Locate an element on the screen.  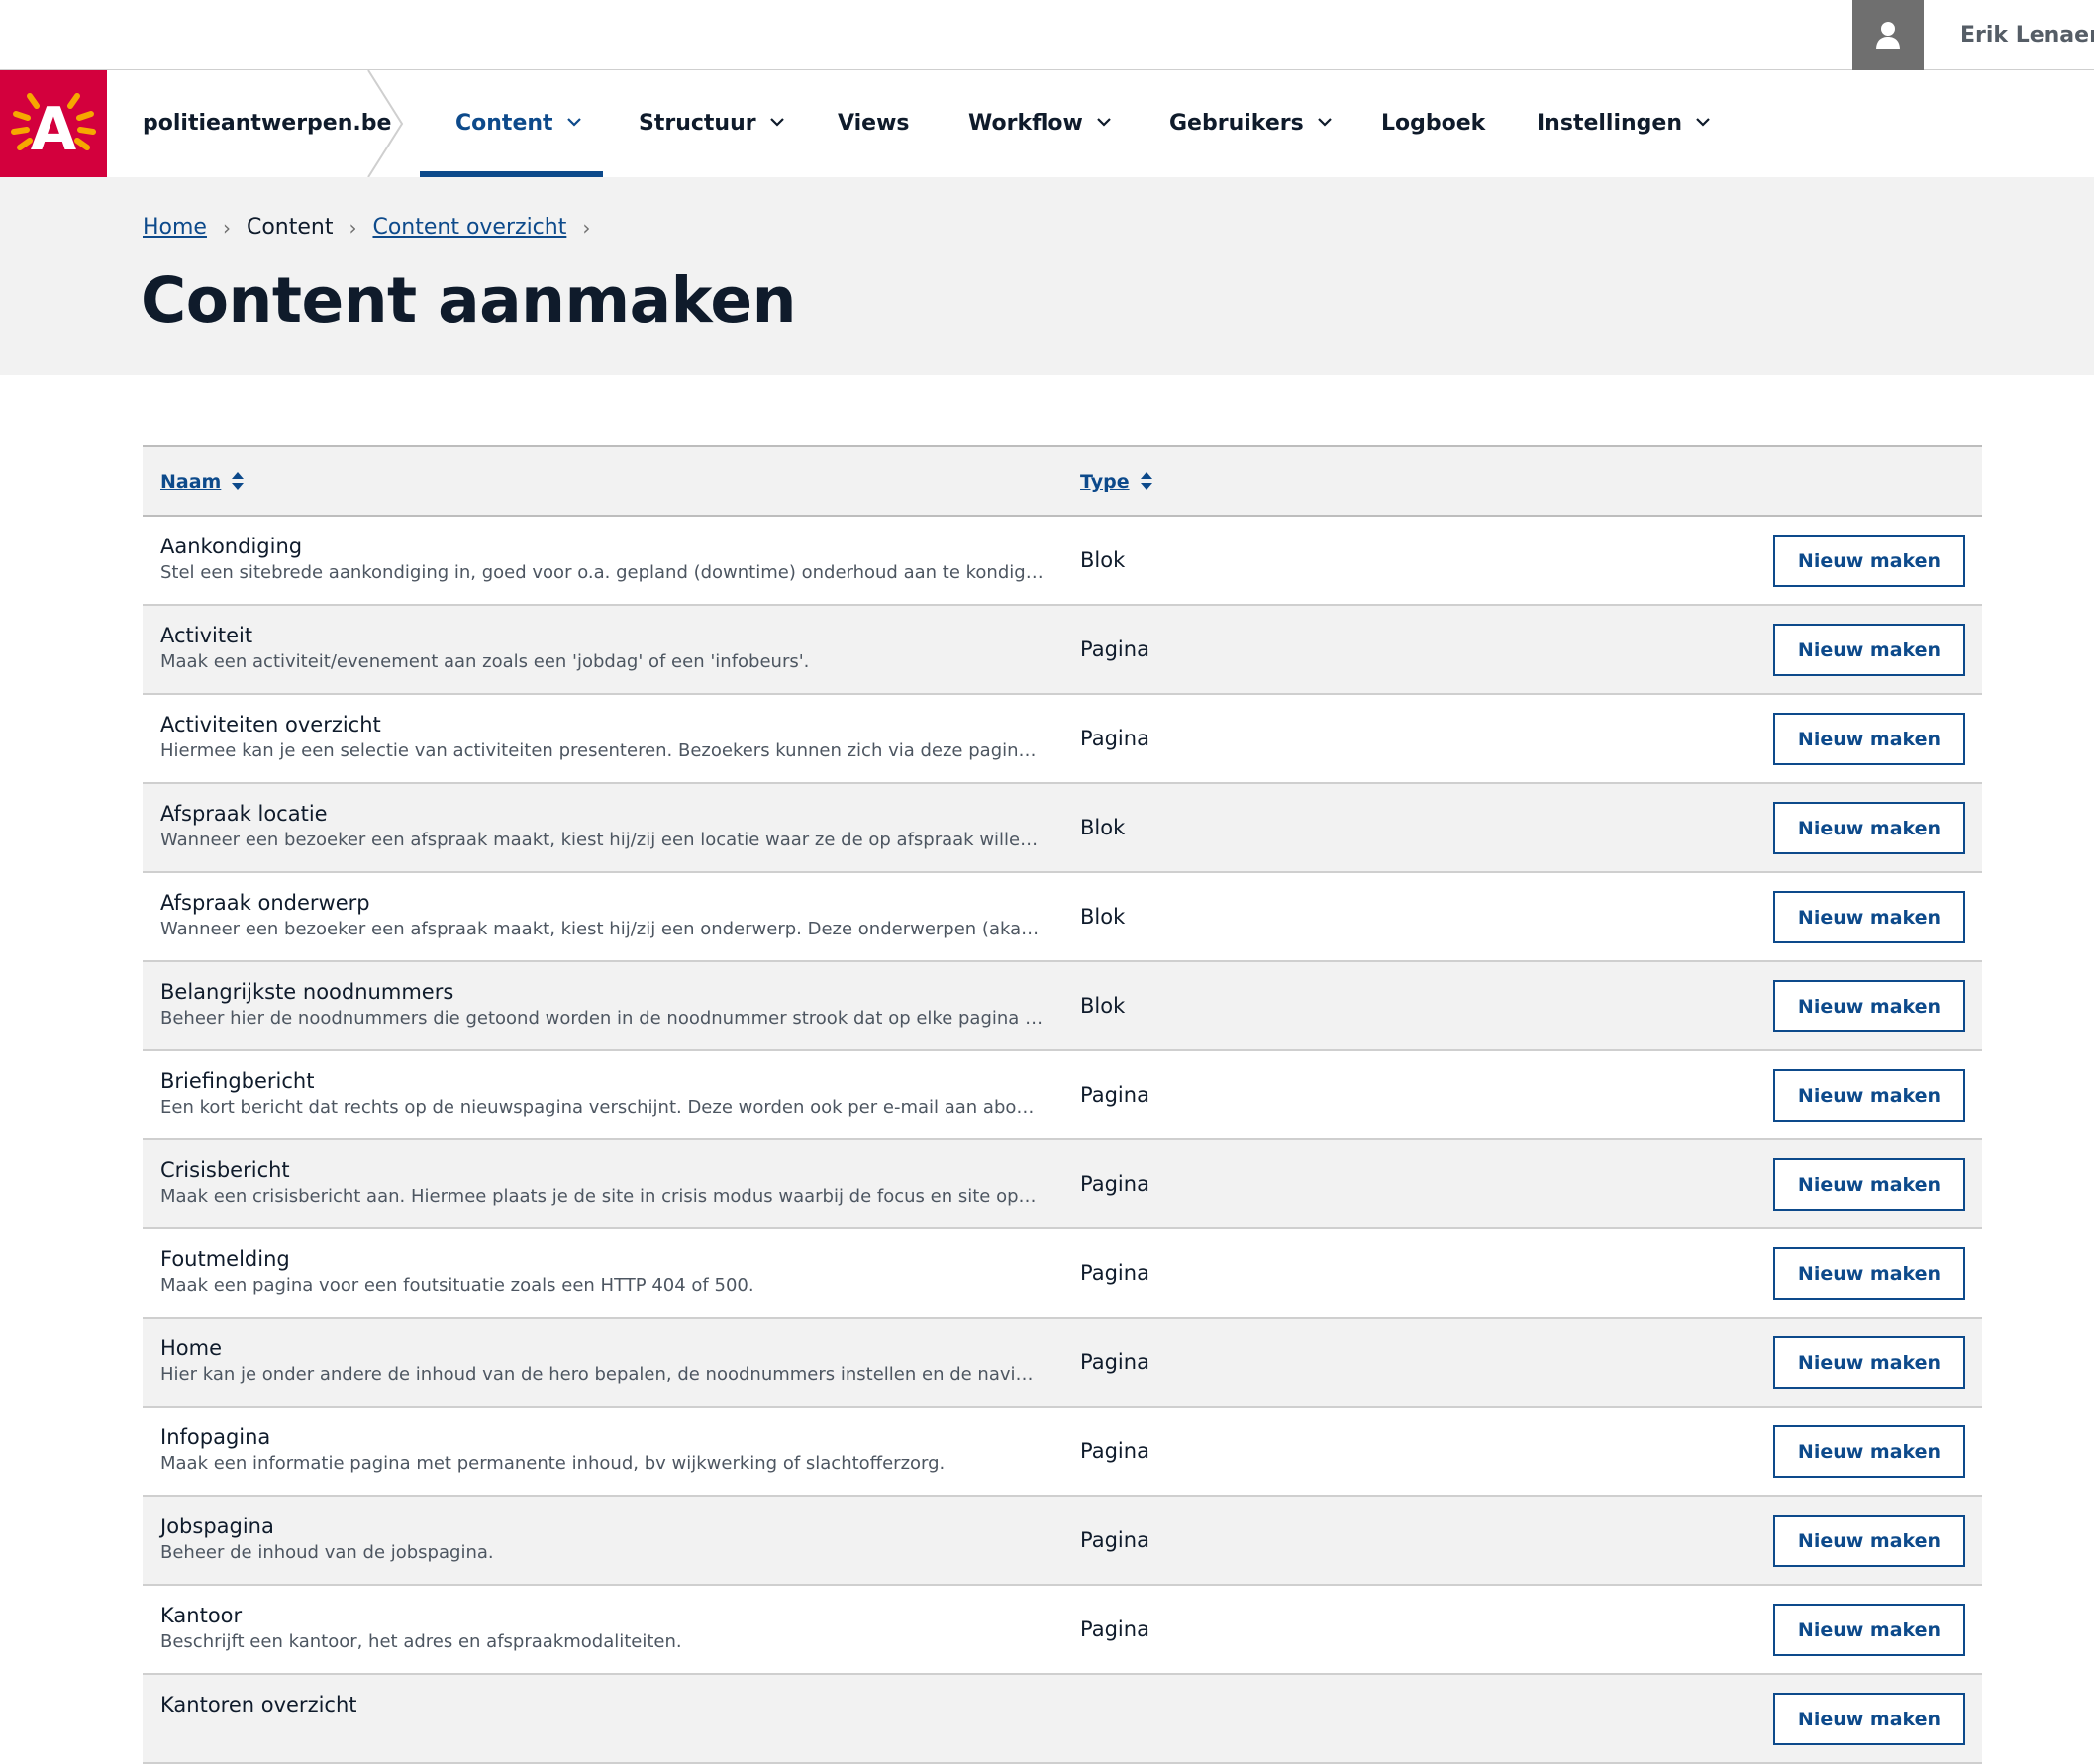
user-name: Erik Lenaerts is located at coordinates (2027, 35).